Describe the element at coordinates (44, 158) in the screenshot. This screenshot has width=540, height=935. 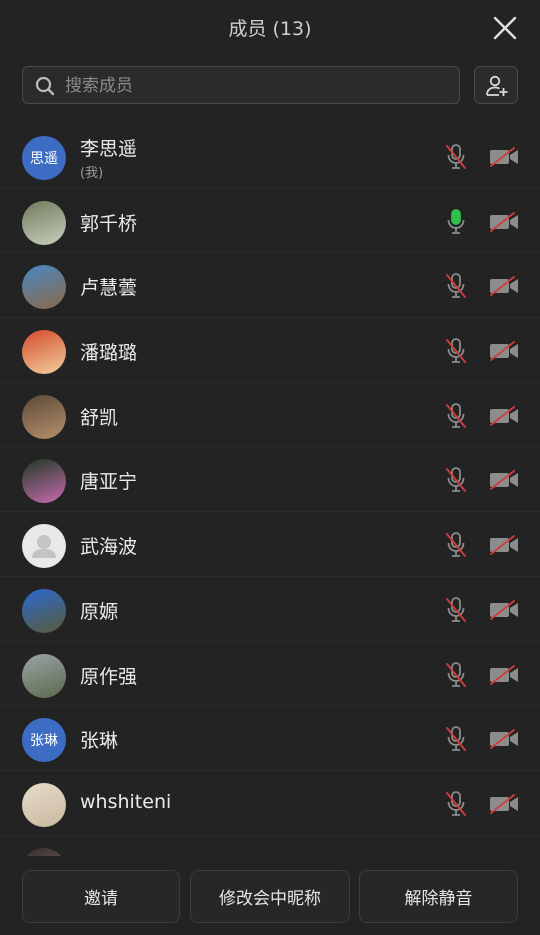
I see `avatar: 思遥` at that location.